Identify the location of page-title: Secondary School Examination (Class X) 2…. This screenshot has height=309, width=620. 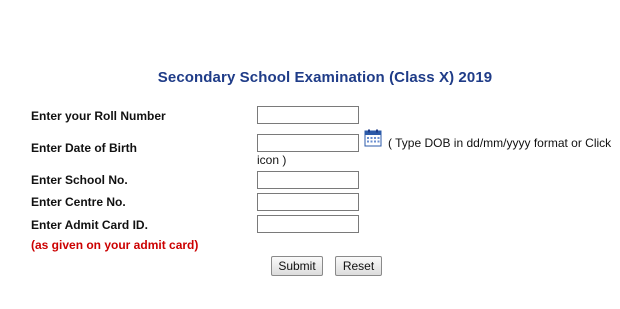
(325, 77).